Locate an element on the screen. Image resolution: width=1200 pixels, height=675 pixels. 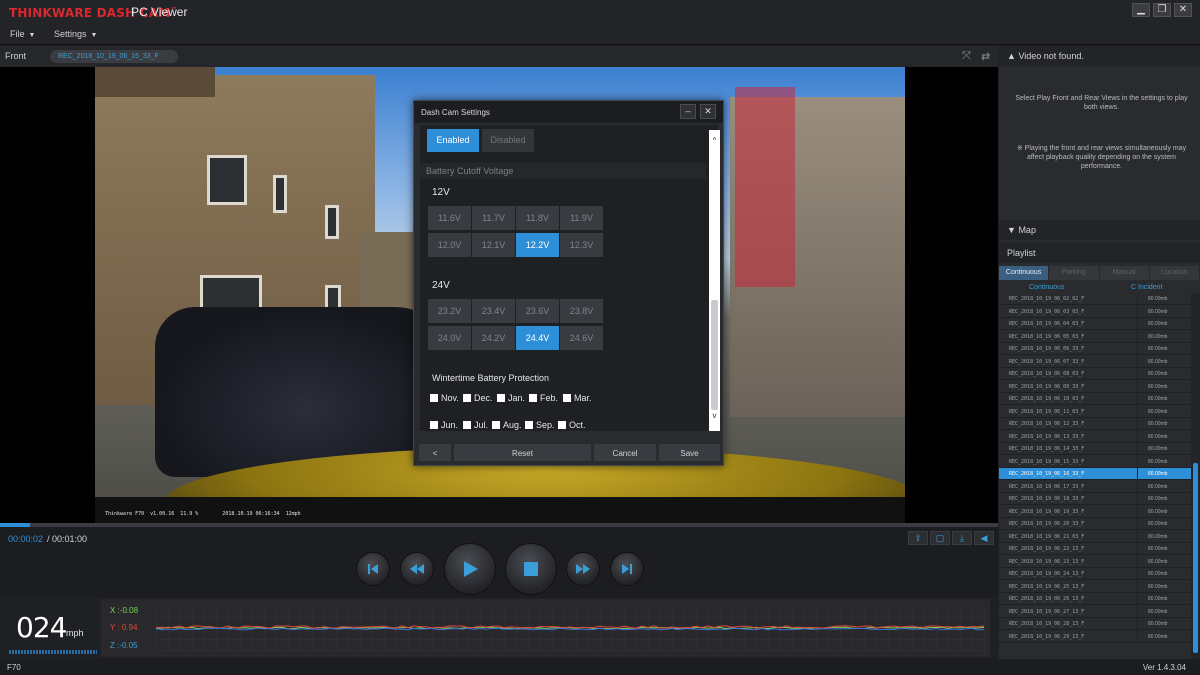
playlist-scrollbar is located at coordinates (1195, 476).